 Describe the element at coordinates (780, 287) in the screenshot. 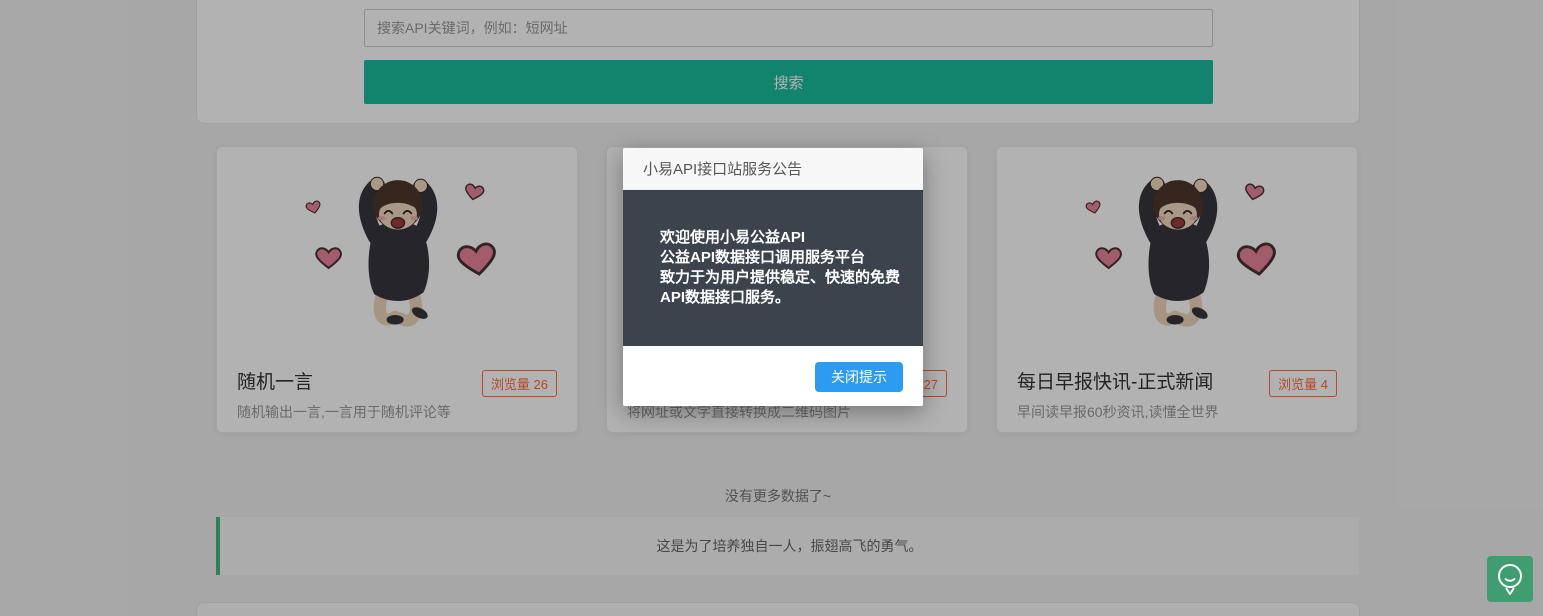

I see `announcement-line: 致力于为用户提供稳定、快速的免费API数据接口服务。` at that location.